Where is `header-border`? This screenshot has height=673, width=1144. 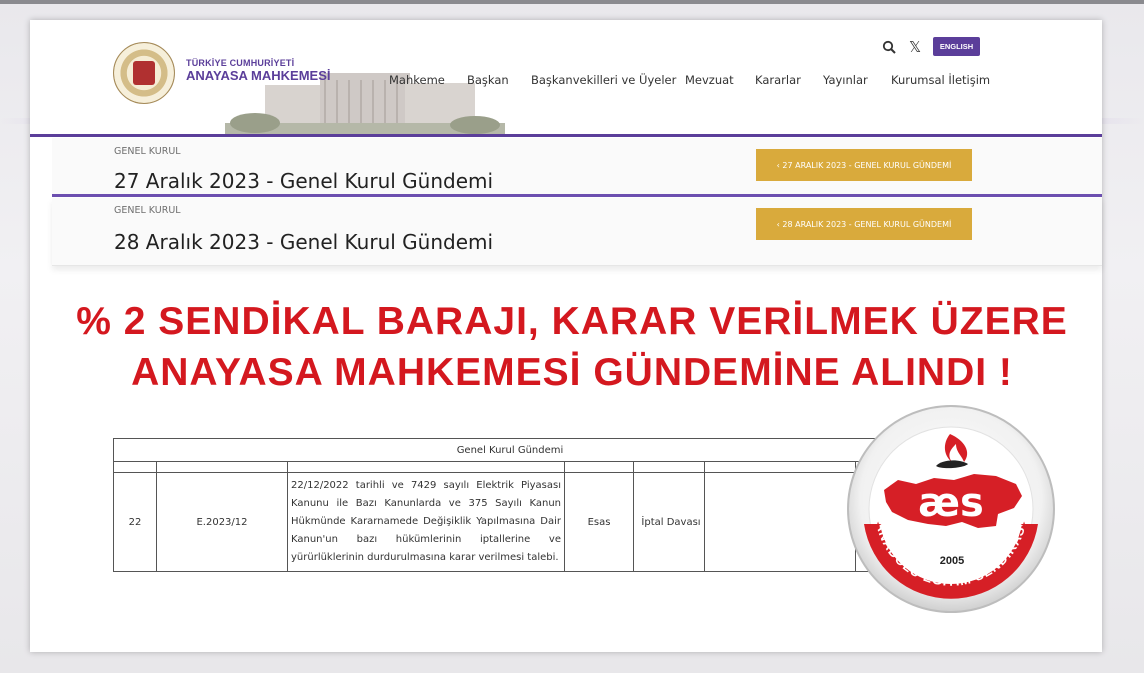
header-border is located at coordinates (566, 135).